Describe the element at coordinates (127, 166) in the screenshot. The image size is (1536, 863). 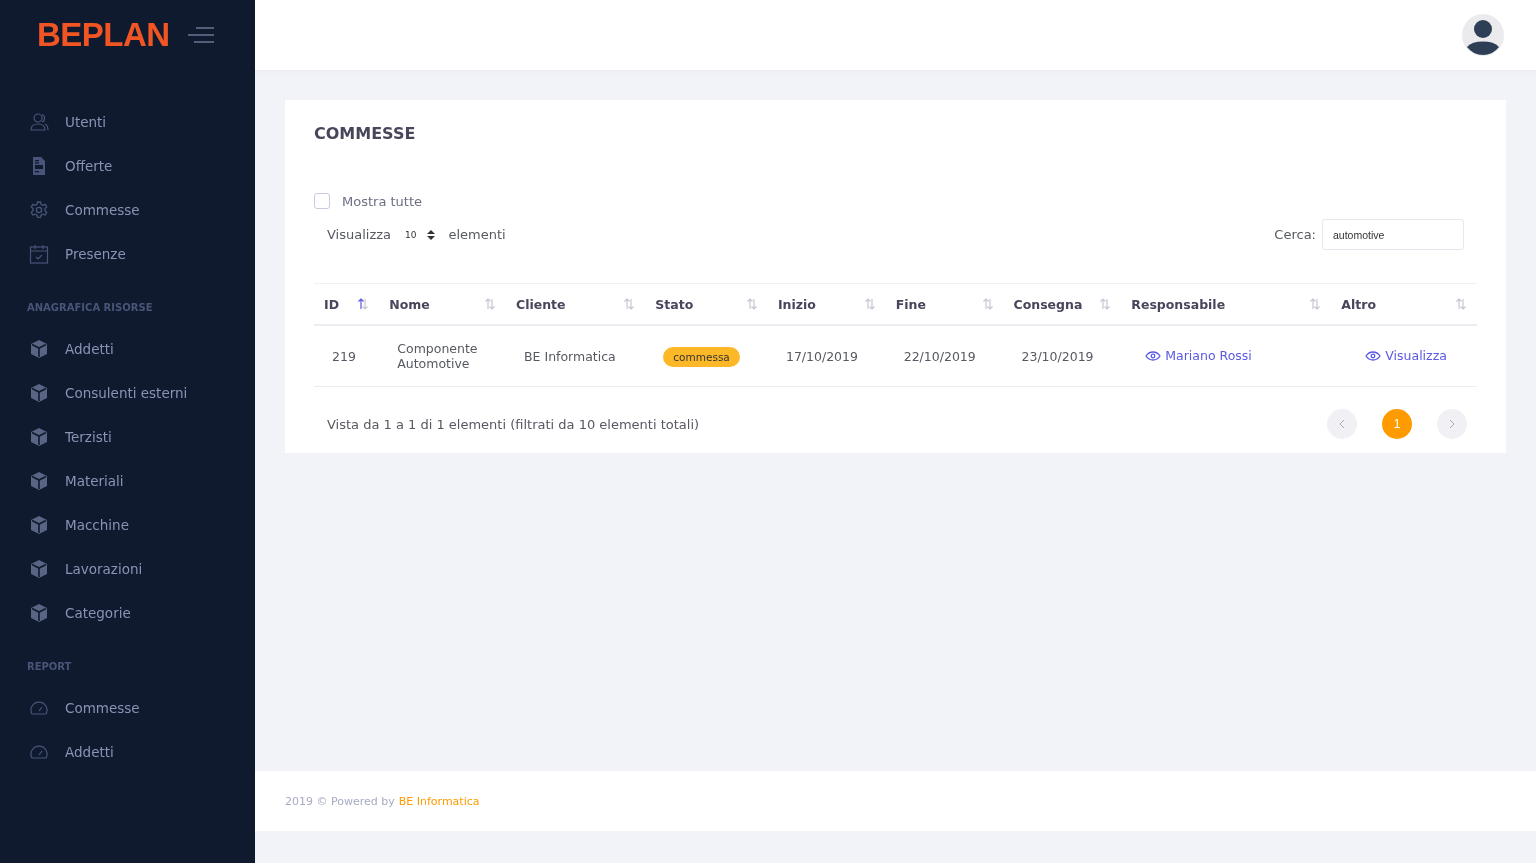
I see `sidebar-item: Offerte` at that location.